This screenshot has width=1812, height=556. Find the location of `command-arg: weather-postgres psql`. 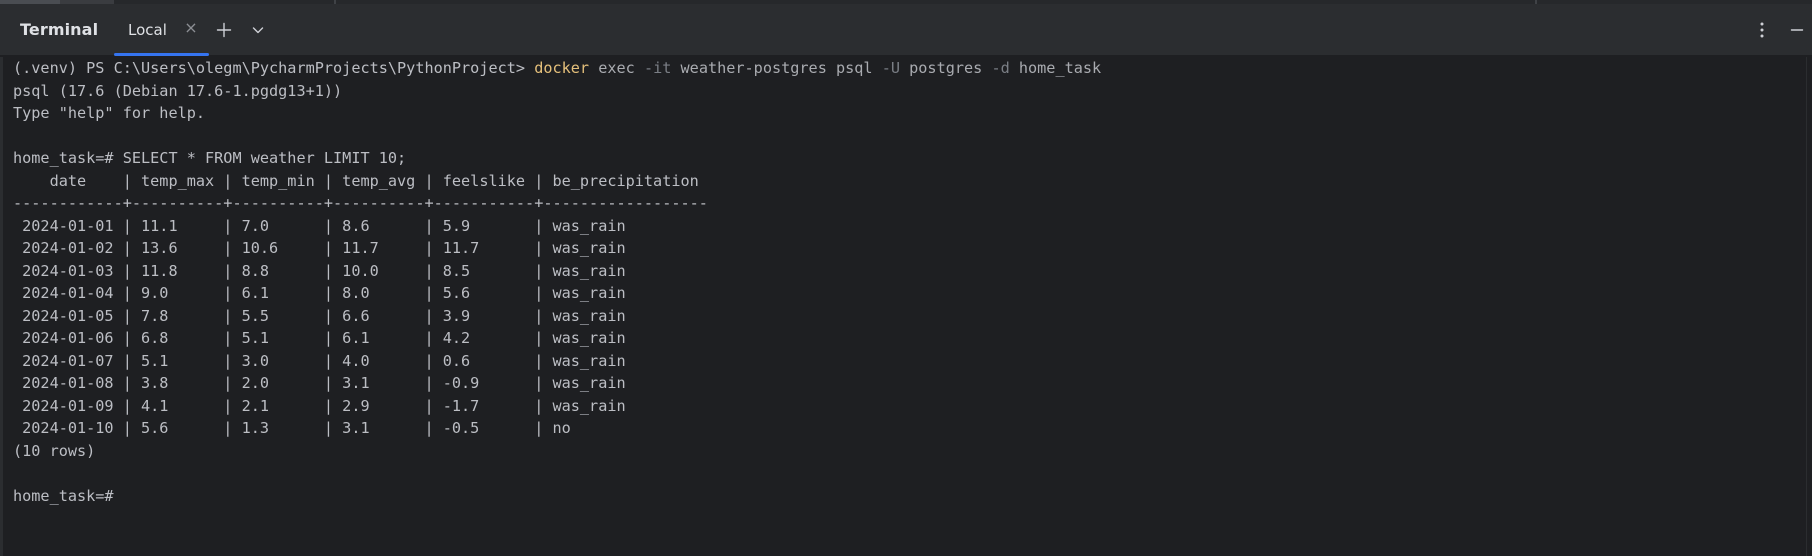

command-arg: weather-postgres psql is located at coordinates (776, 68).